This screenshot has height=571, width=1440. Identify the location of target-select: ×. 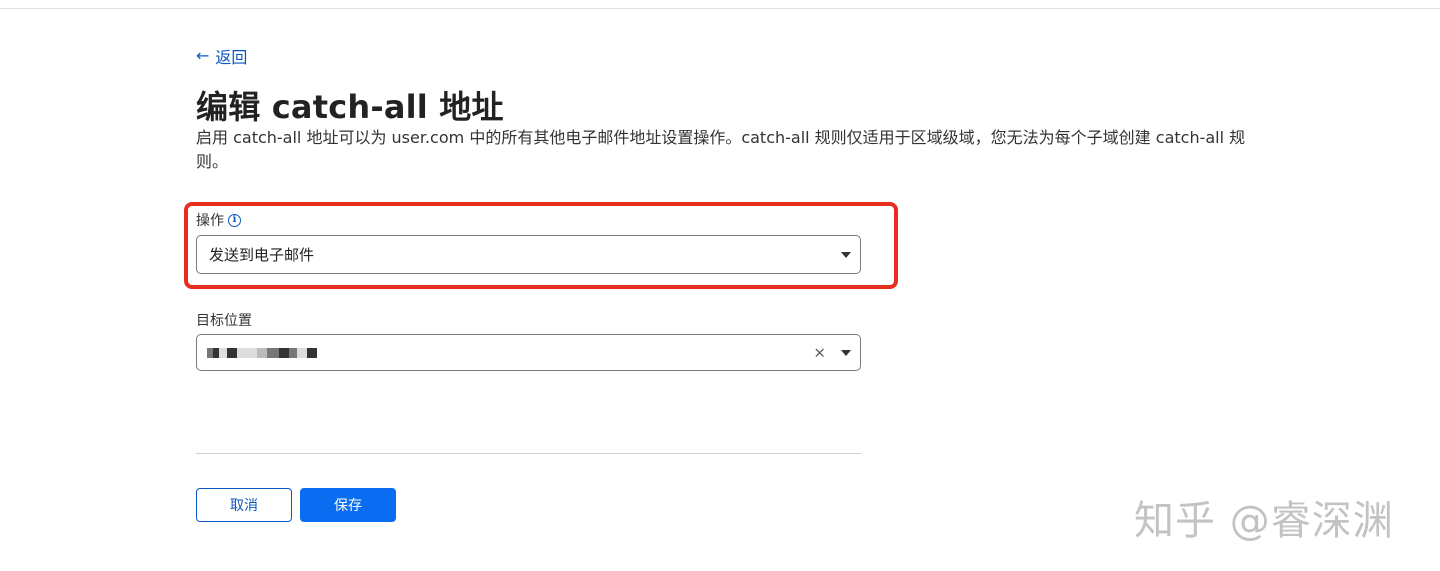
(528, 352).